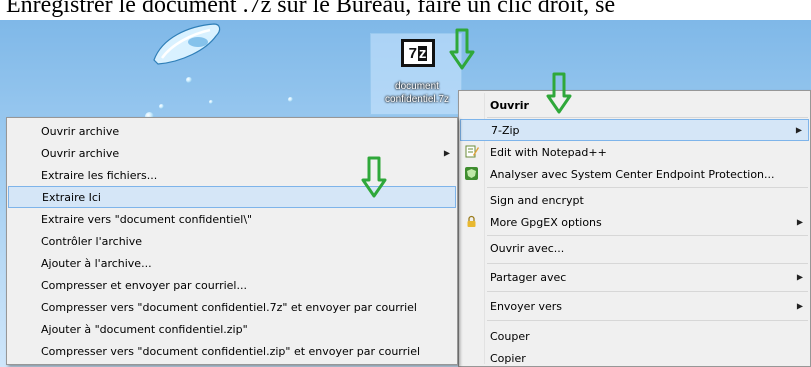 Image resolution: width=811 pixels, height=367 pixels. I want to click on menu-item-label: Sign and encrypt, so click(537, 200).